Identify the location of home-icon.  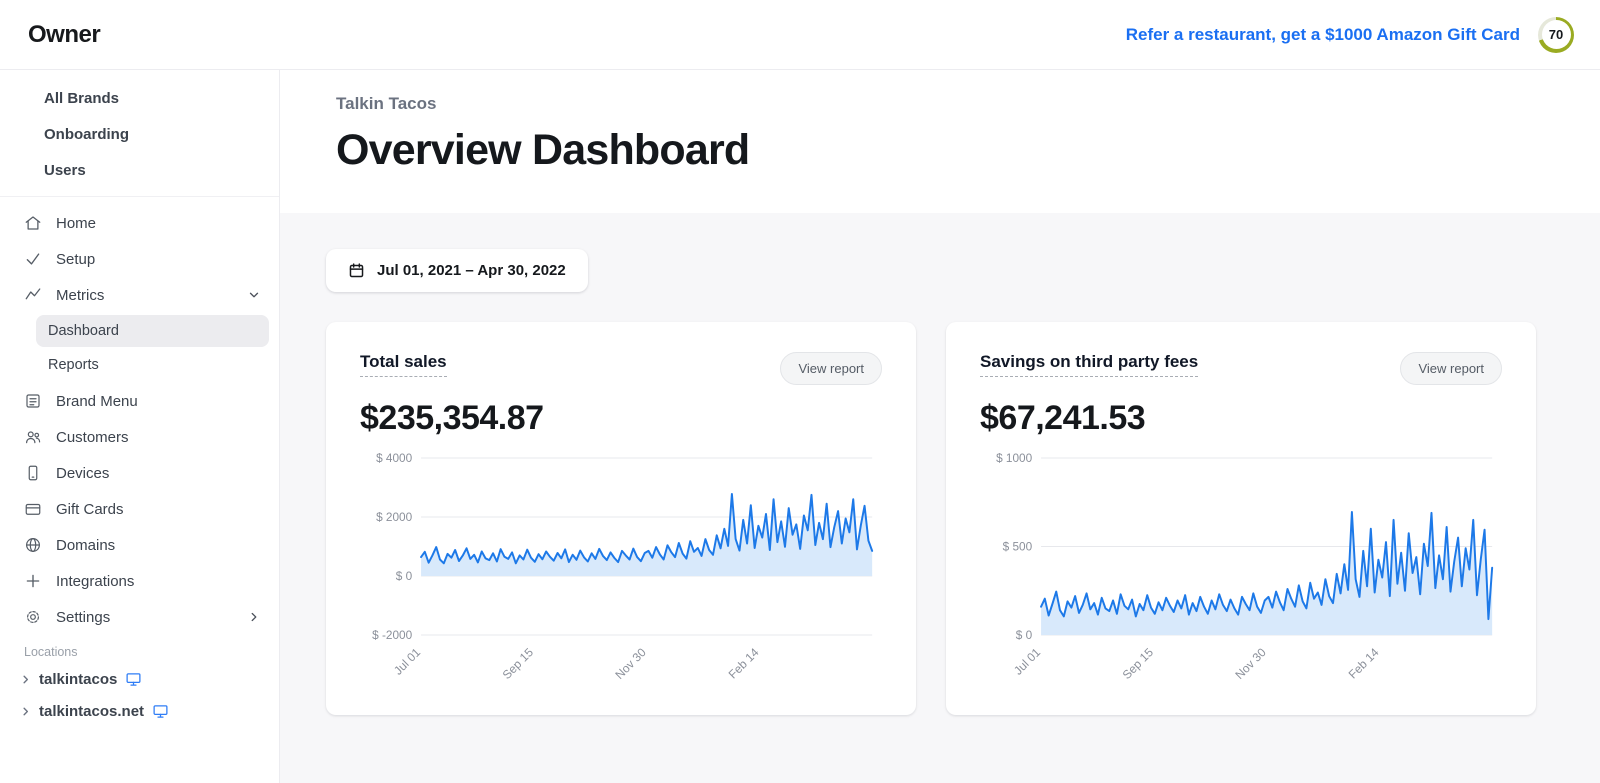
(33, 223).